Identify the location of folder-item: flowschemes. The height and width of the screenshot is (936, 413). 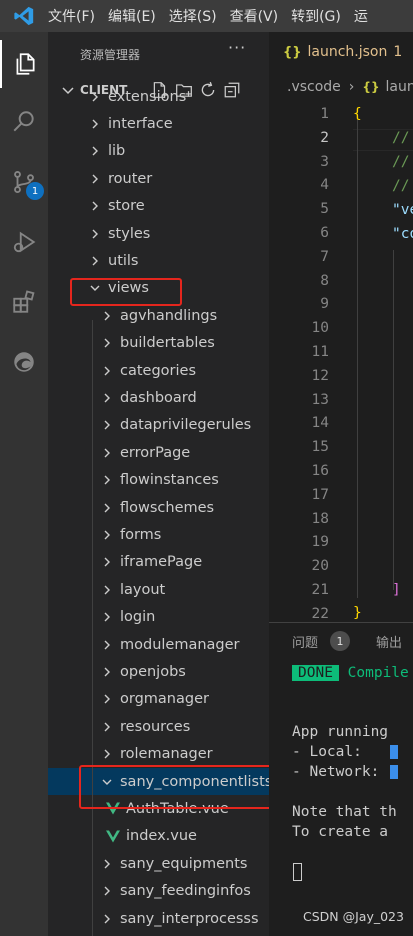
(158, 507).